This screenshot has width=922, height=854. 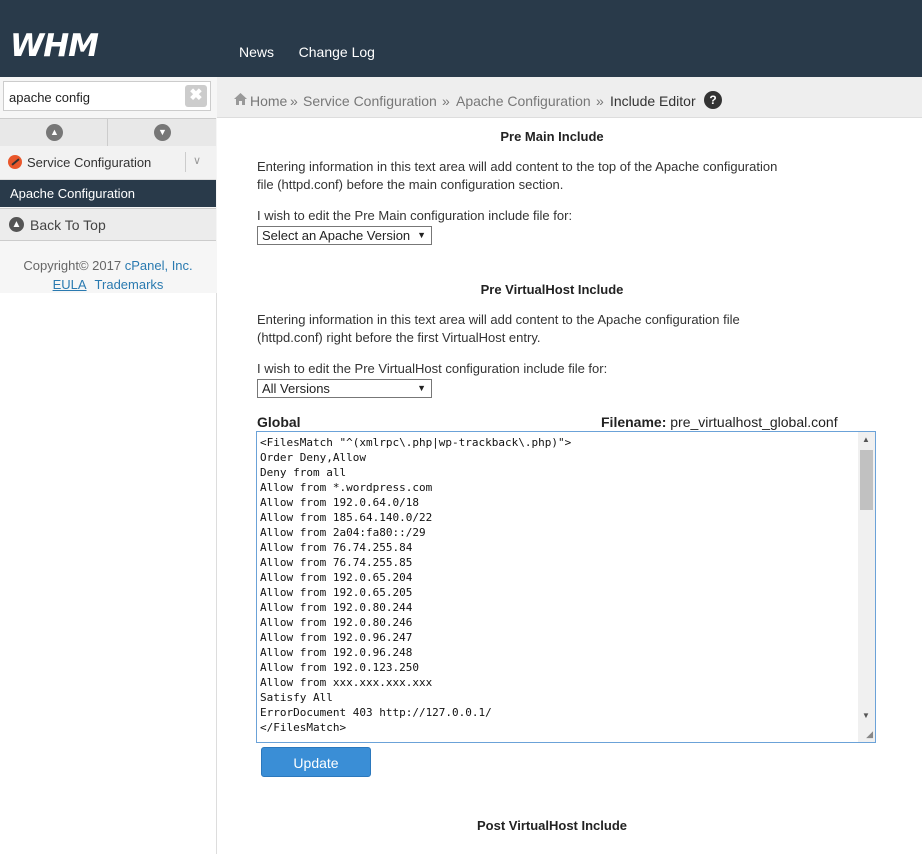 I want to click on resize-handle-icon: ◢, so click(x=869, y=734).